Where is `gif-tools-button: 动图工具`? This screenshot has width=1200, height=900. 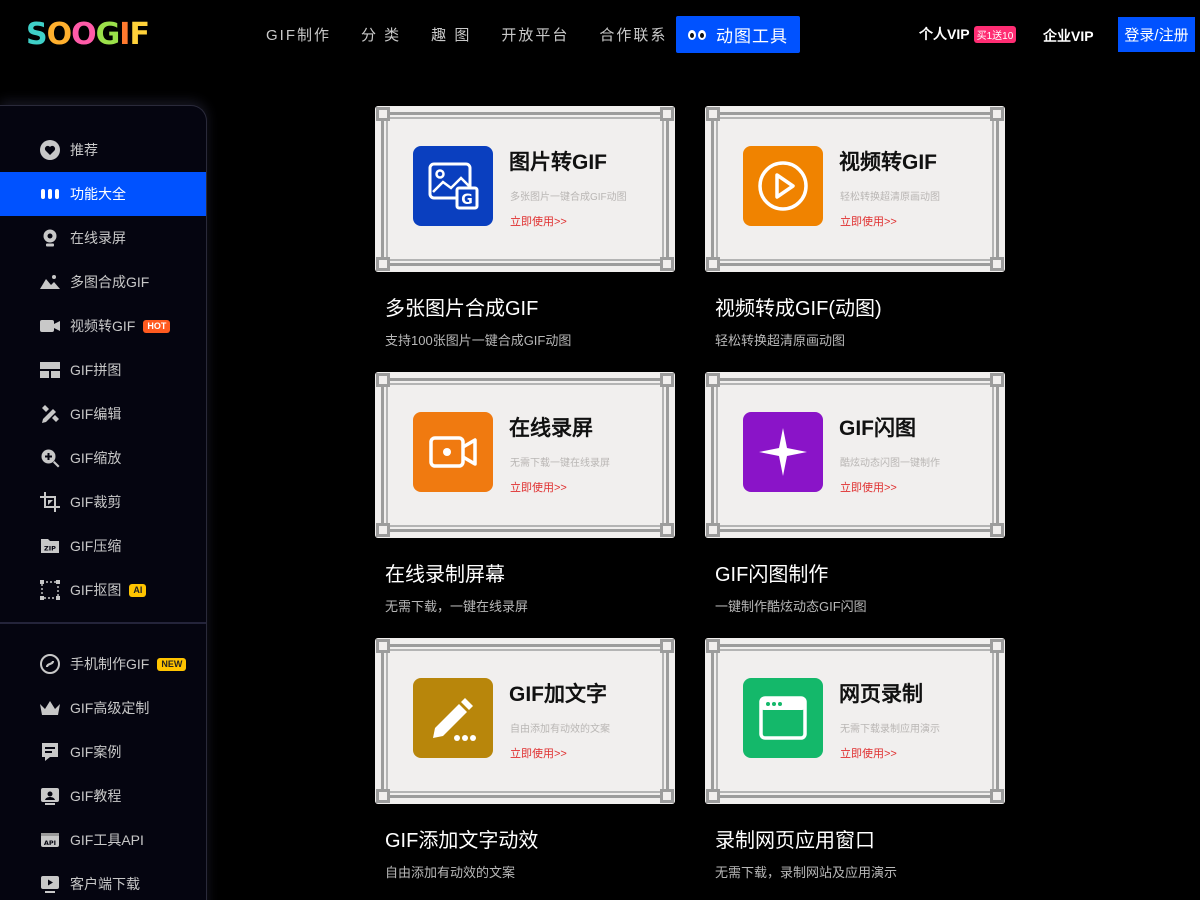 gif-tools-button: 动图工具 is located at coordinates (738, 34).